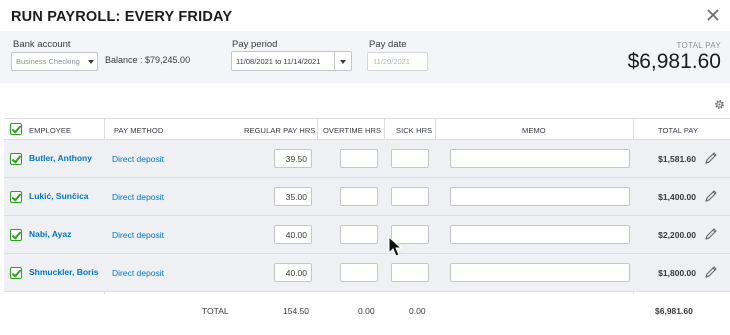  What do you see at coordinates (674, 311) in the screenshot?
I see `grand-total-pay: $6,981.60` at bounding box center [674, 311].